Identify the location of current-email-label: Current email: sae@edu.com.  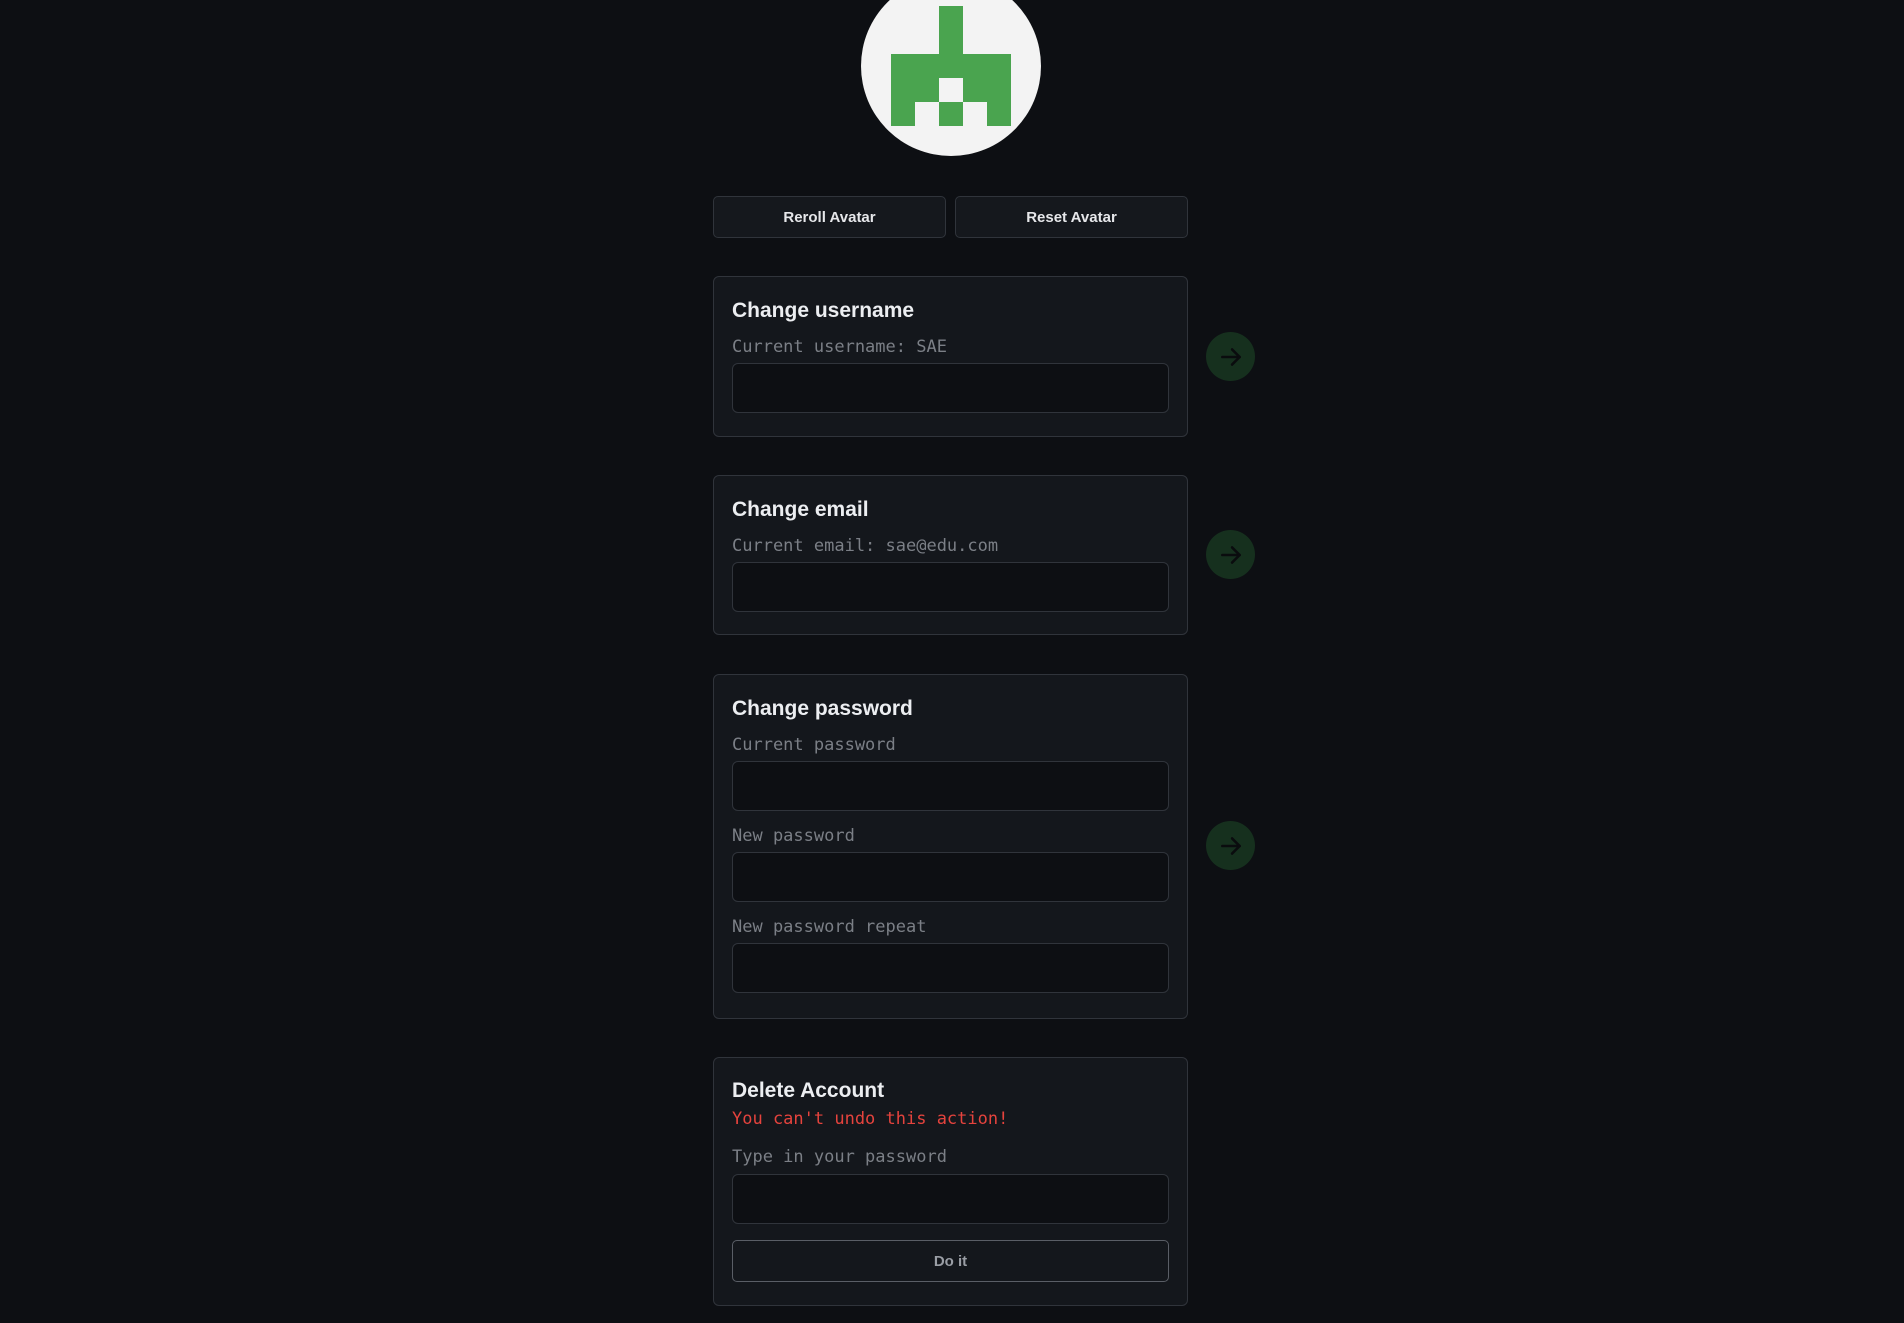
(865, 546).